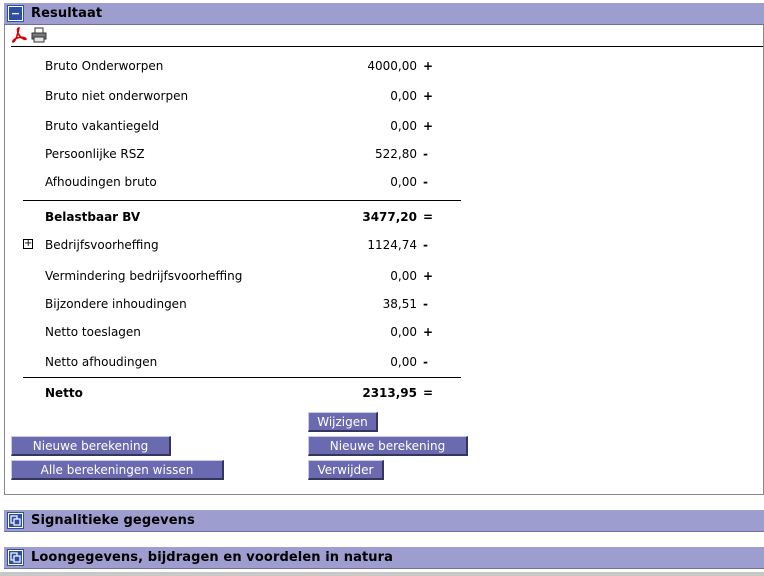 This screenshot has width=764, height=576. What do you see at coordinates (91, 446) in the screenshot?
I see `nieuwe-berekening-button-left: Nieuwe berekening` at bounding box center [91, 446].